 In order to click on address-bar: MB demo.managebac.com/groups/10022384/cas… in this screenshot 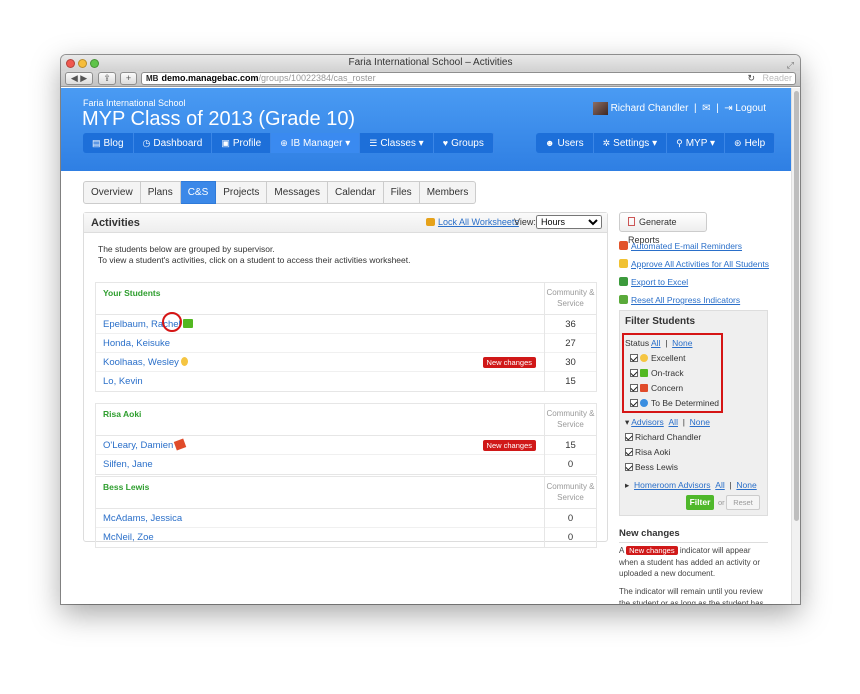, I will do `click(468, 78)`.